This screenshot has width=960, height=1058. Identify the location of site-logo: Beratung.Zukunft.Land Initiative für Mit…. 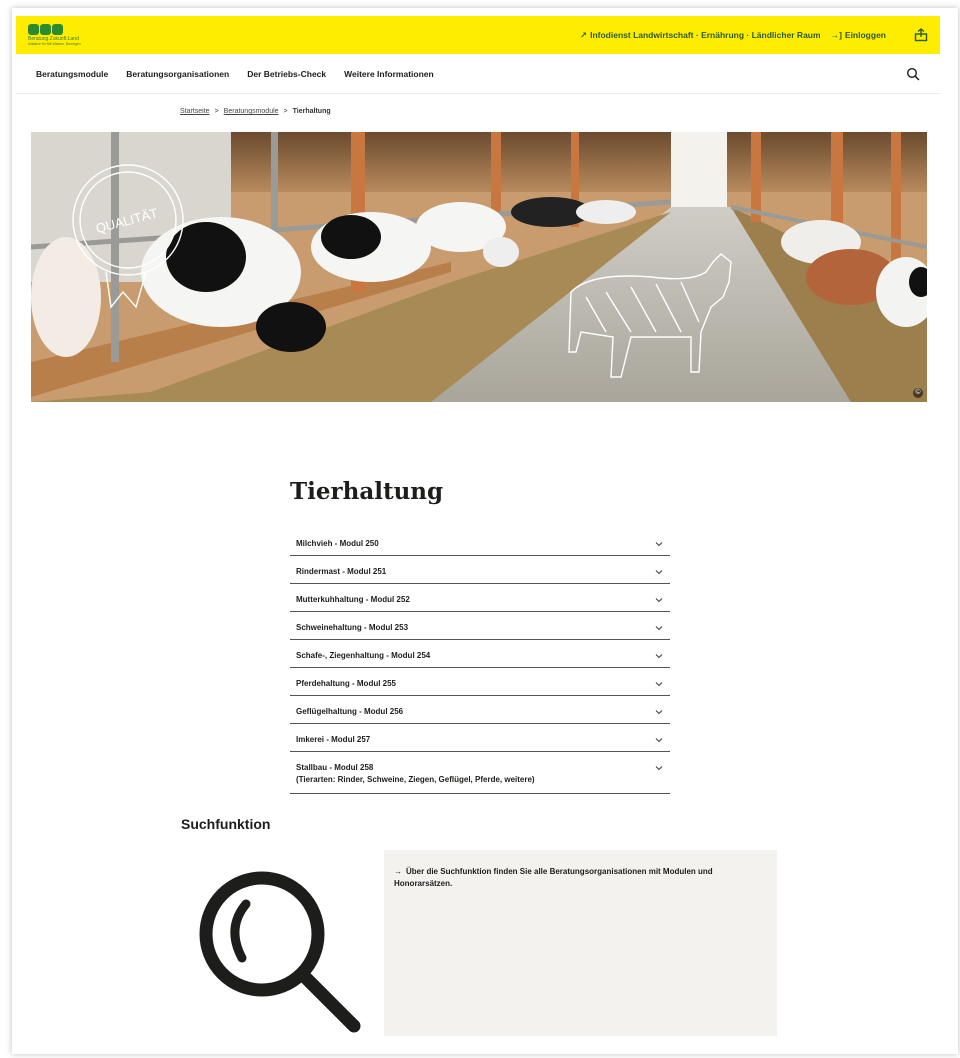
(54, 35).